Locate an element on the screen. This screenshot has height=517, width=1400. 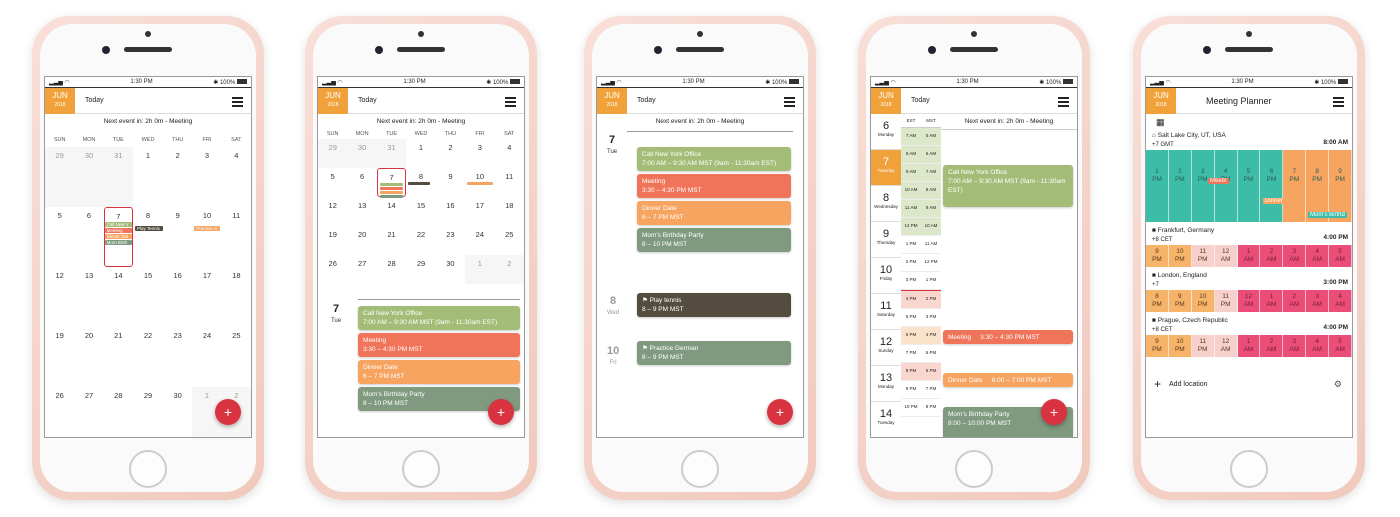
day-cell: 25 is located at coordinates (509, 240).